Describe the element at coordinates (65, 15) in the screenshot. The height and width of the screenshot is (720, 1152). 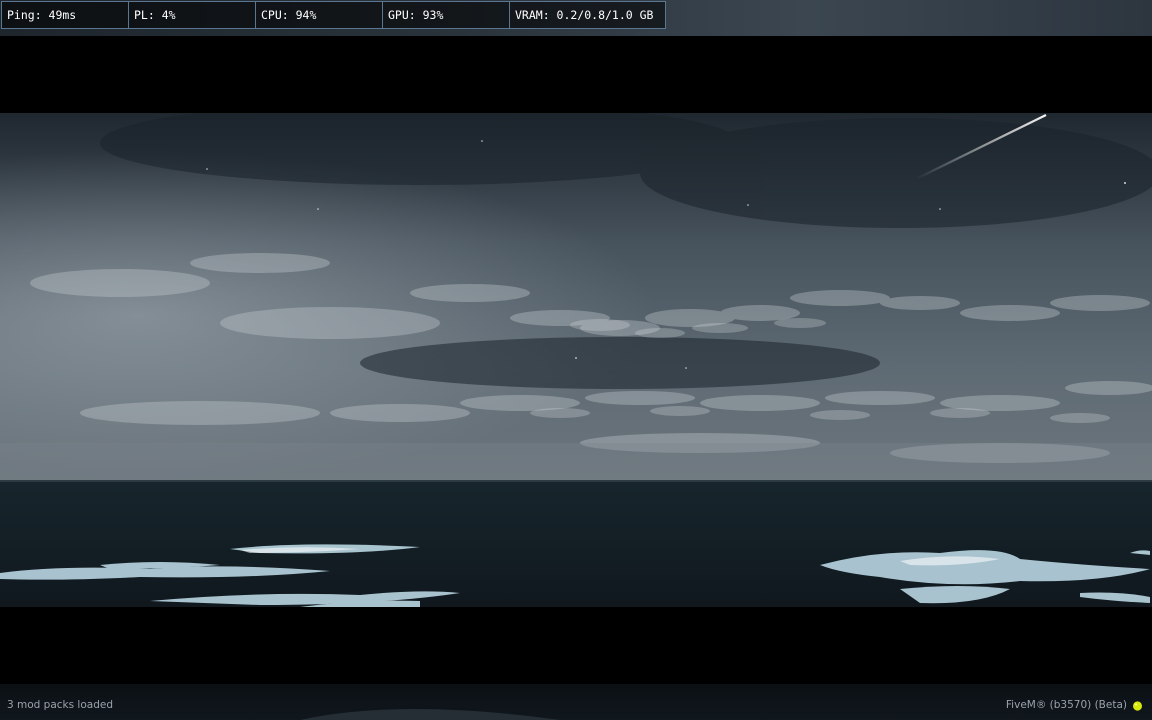
I see `ping-readout: Ping: 49ms` at that location.